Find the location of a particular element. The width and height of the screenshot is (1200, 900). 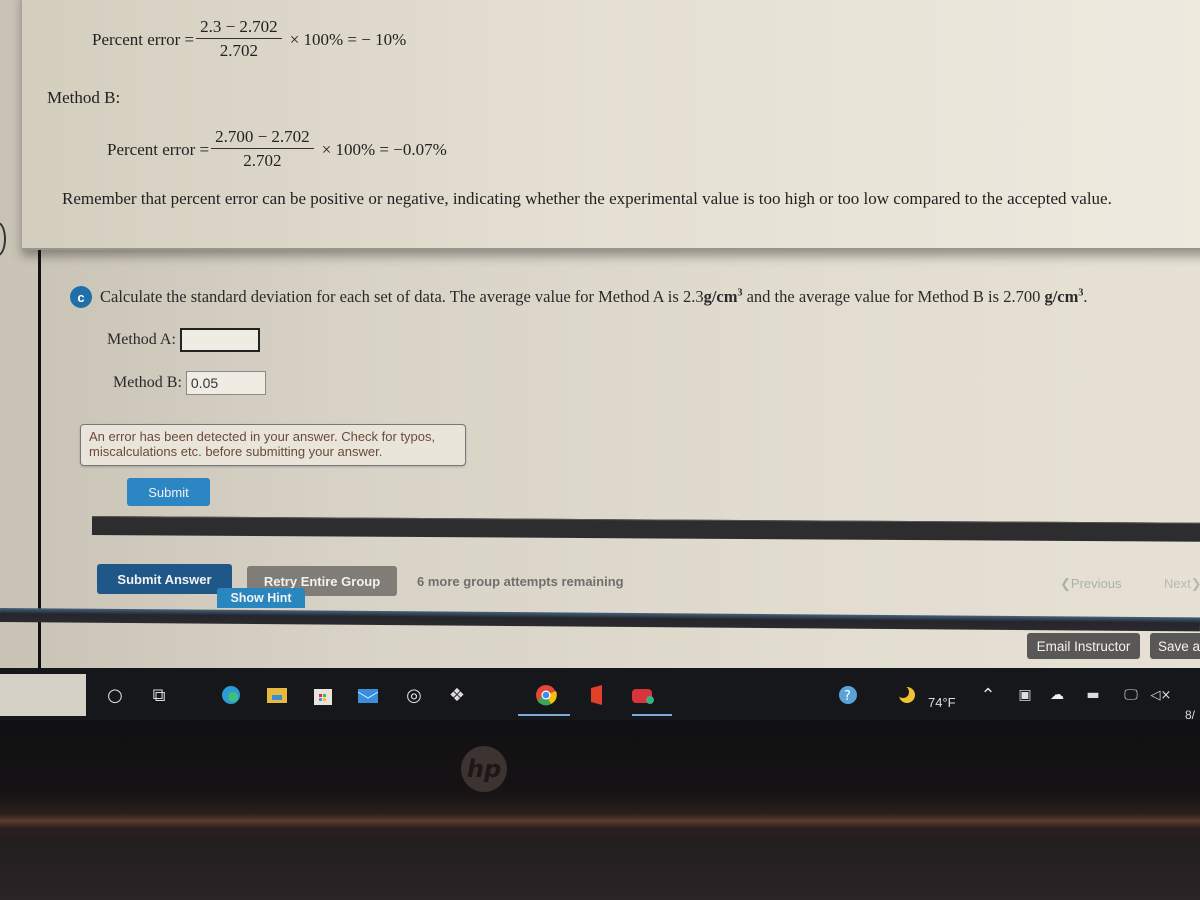

cortana-circle-icon: ○ is located at coordinates (115, 695).